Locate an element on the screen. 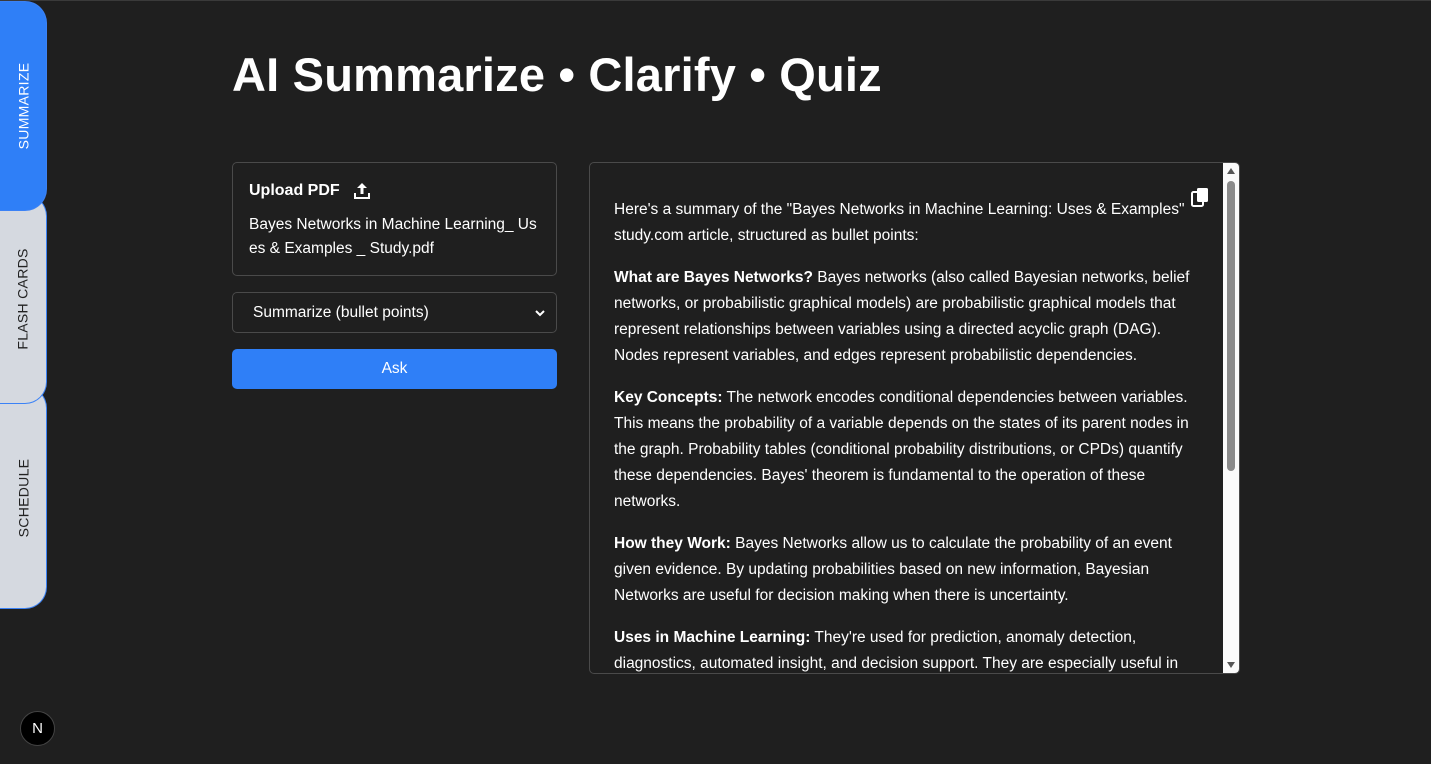  section-heading: Key Concepts: is located at coordinates (668, 397).